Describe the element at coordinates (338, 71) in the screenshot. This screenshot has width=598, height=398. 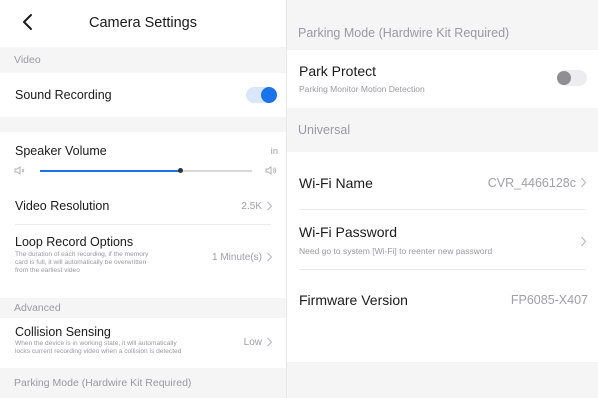
I see `park-protect-label: Park Protect` at that location.